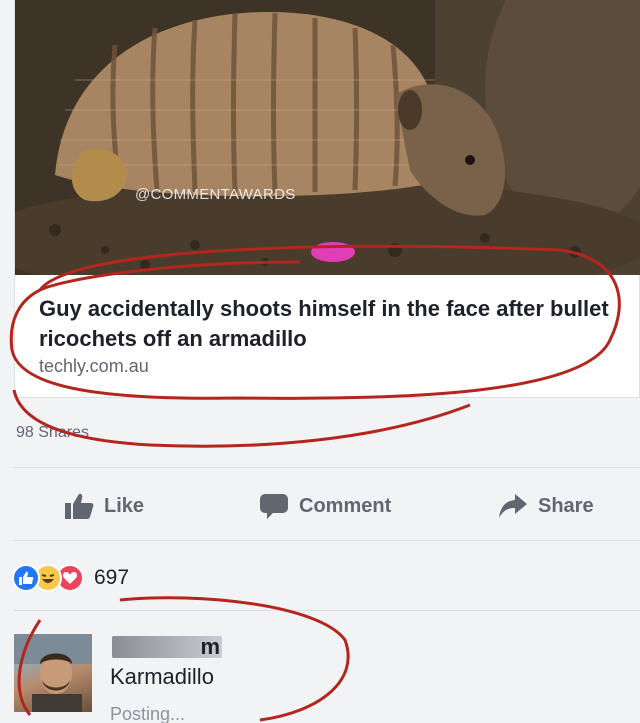  What do you see at coordinates (52, 433) in the screenshot?
I see `shares-count: 98 Shares` at bounding box center [52, 433].